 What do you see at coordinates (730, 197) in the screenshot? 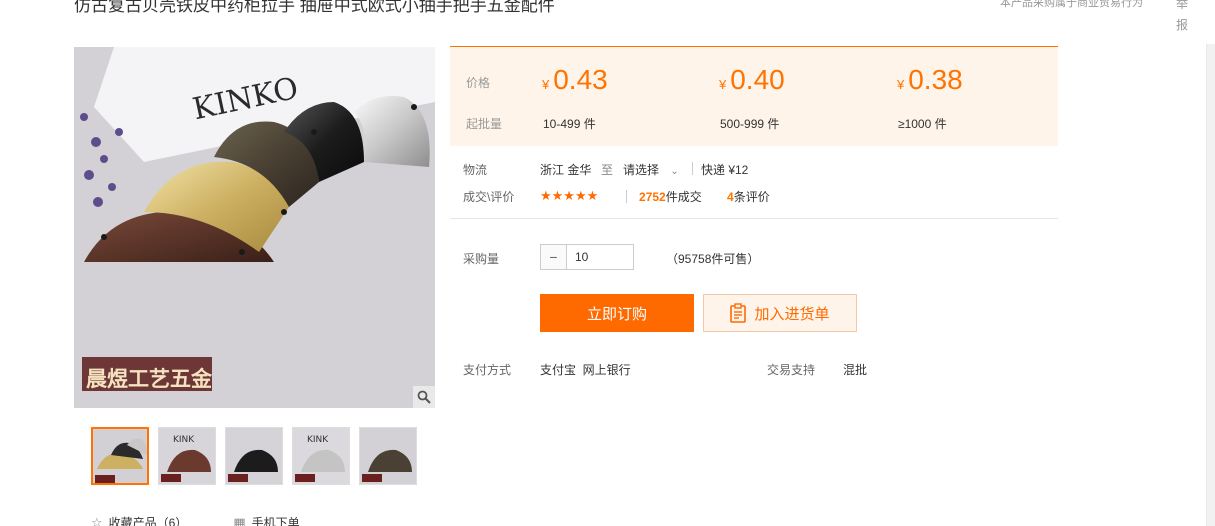
I see `review-number: 4` at bounding box center [730, 197].